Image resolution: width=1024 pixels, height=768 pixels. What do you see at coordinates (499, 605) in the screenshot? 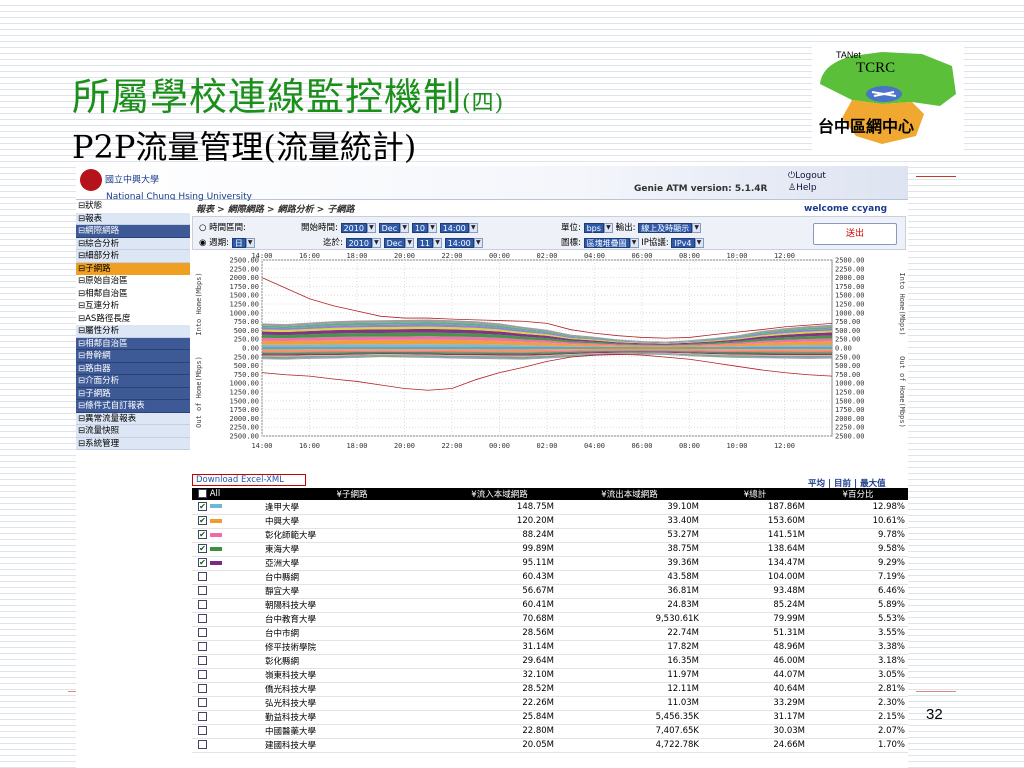
I see `cell-in: 60.41M` at bounding box center [499, 605].